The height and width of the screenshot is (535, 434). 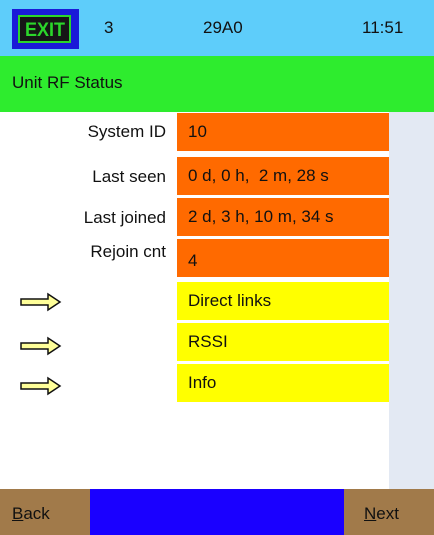 What do you see at coordinates (67, 82) in the screenshot?
I see `page-title: Unit RF Status` at bounding box center [67, 82].